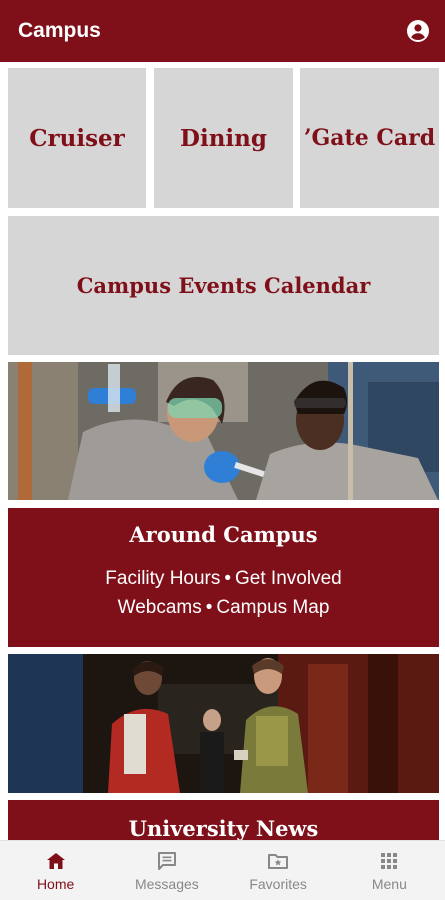 This screenshot has width=445, height=900. What do you see at coordinates (55, 861) in the screenshot?
I see `home-icon` at bounding box center [55, 861].